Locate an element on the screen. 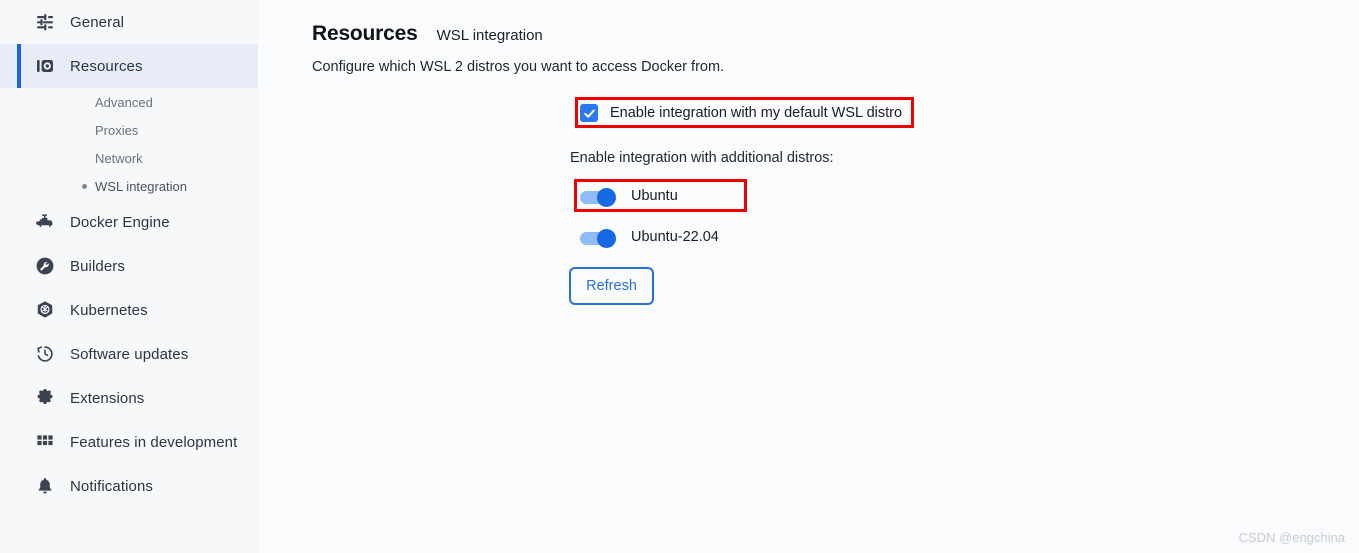 This screenshot has height=553, width=1359. sidebar-subitem-wsl-integration: WSL integration is located at coordinates (129, 186).